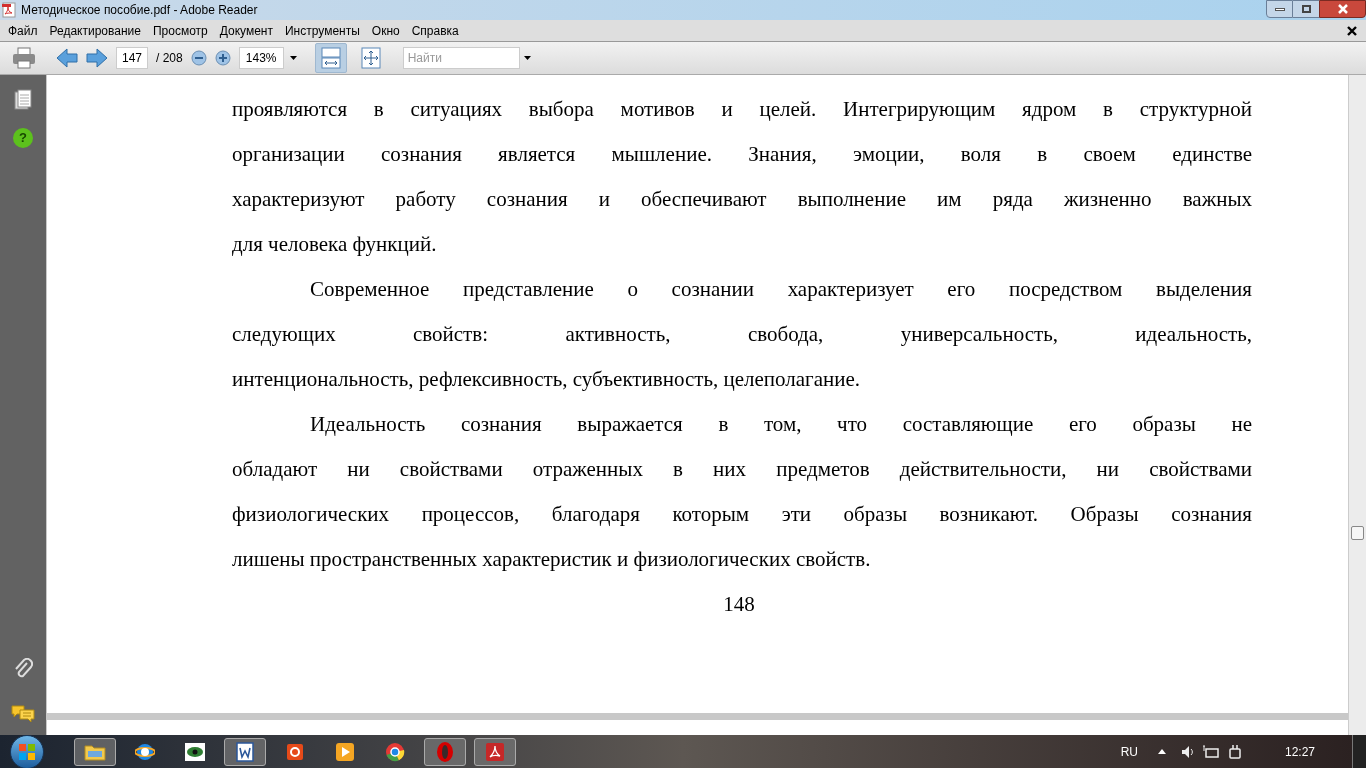  What do you see at coordinates (23, 714) in the screenshot?
I see `comments-icon` at bounding box center [23, 714].